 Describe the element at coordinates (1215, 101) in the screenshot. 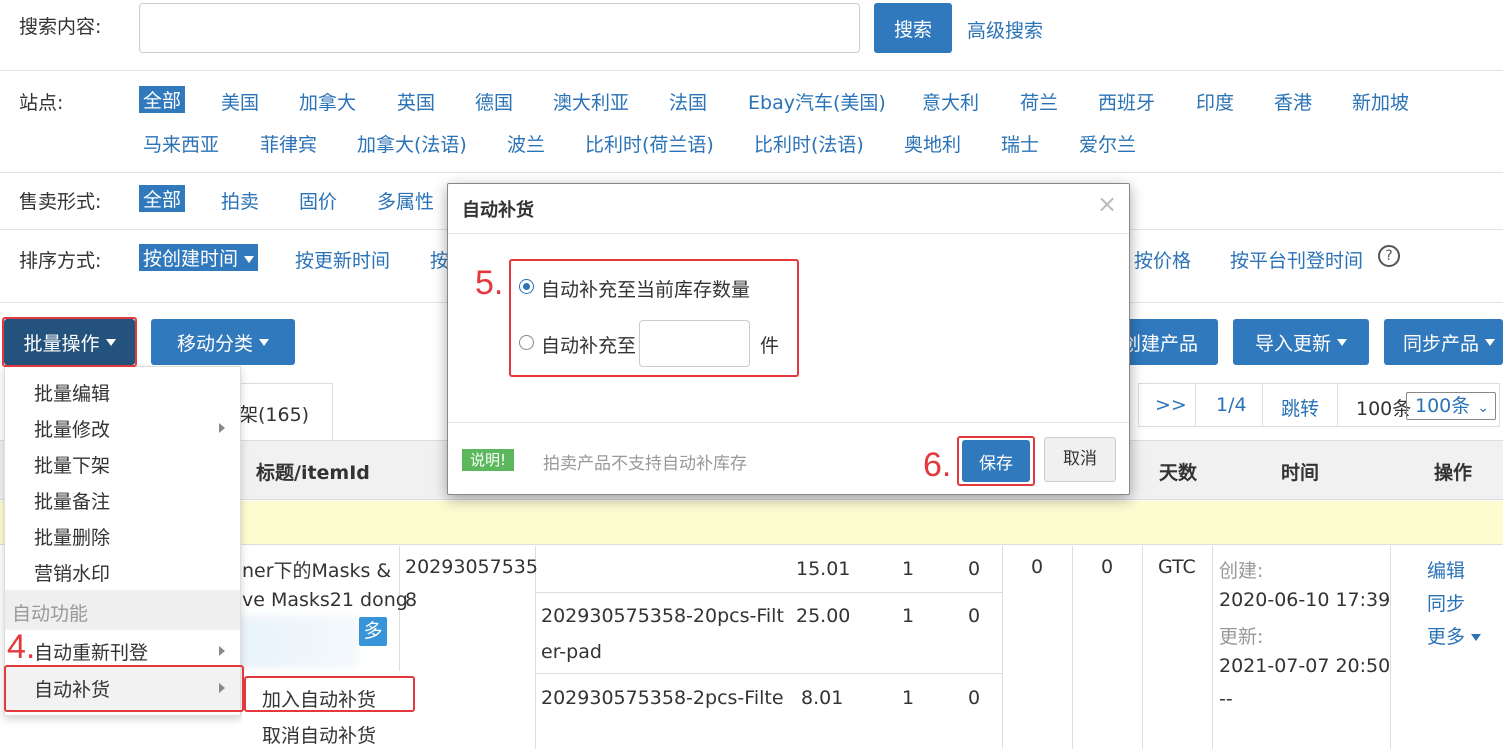

I see `site-option: 印度` at that location.